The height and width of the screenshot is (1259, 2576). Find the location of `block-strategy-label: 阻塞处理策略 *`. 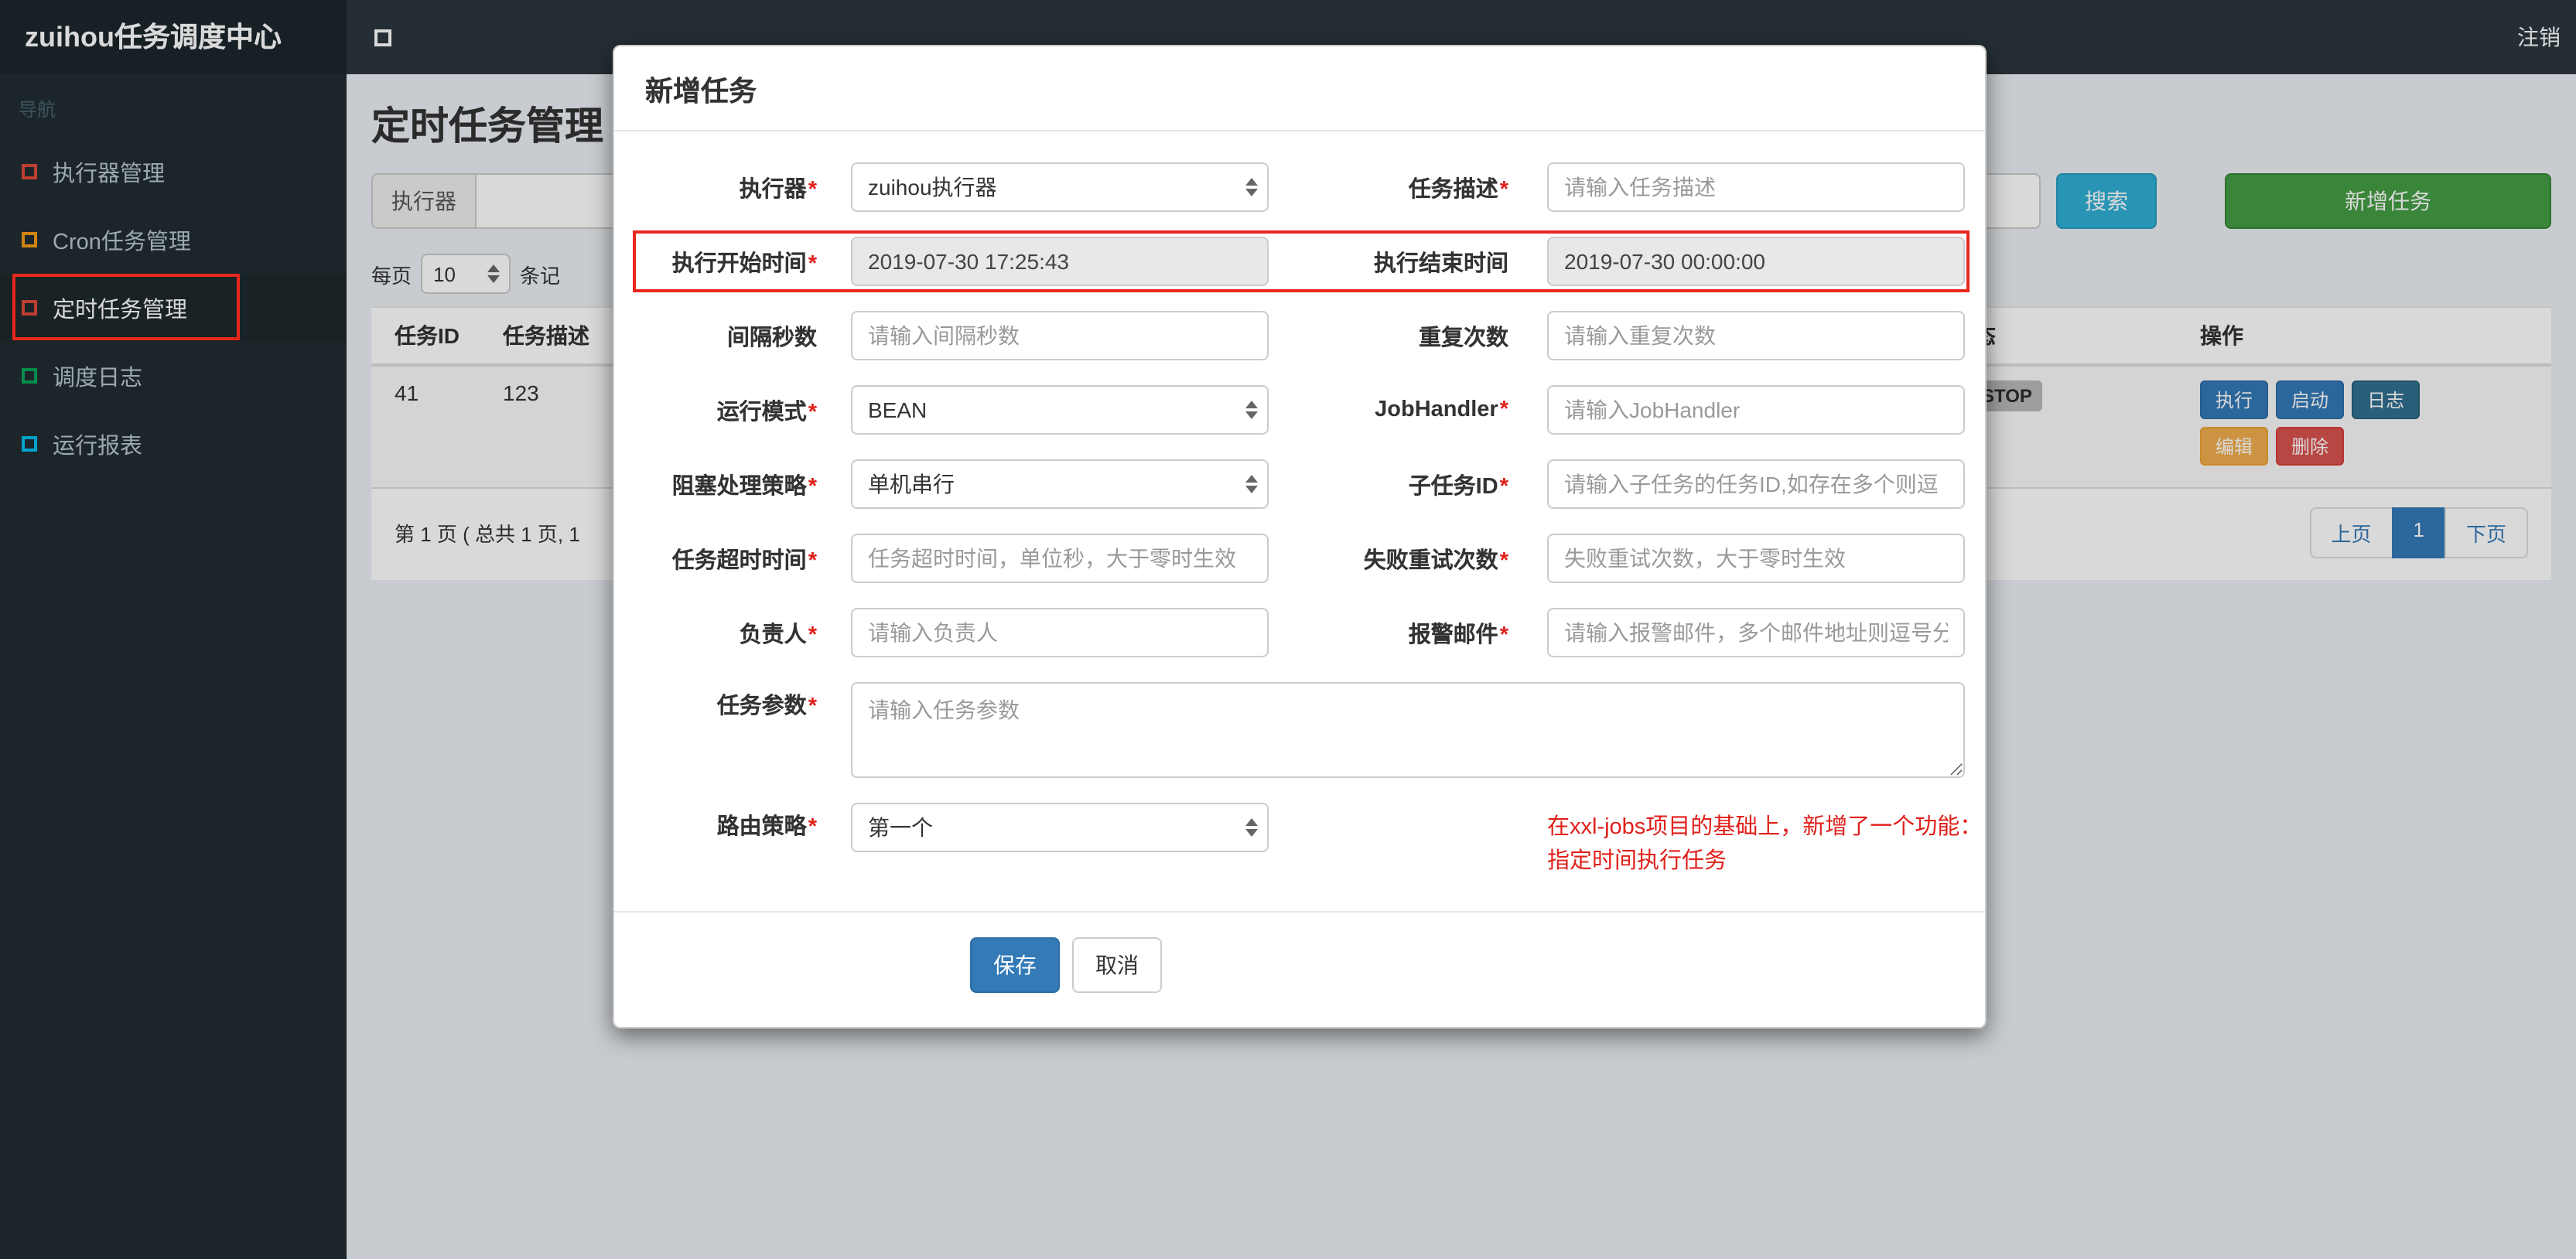

block-strategy-label: 阻塞处理策略 * is located at coordinates (744, 487).